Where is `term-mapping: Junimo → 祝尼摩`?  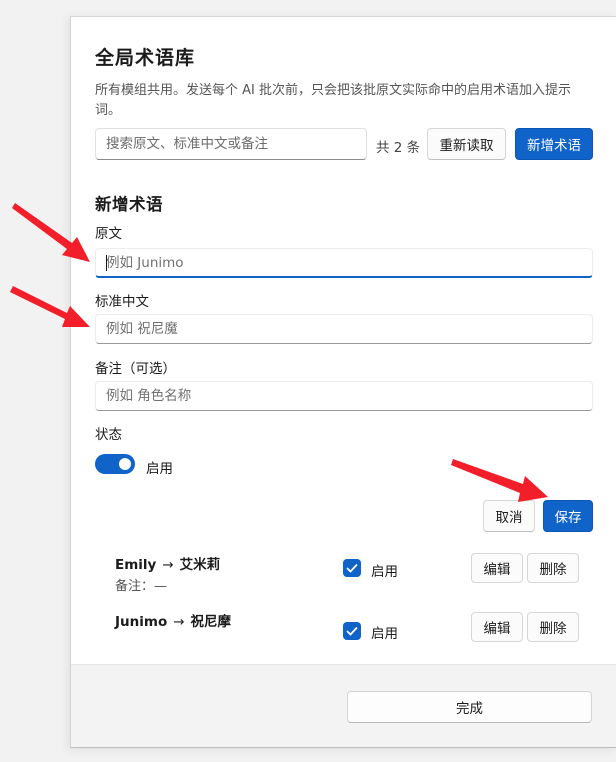
term-mapping: Junimo → 祝尼摩 is located at coordinates (173, 620).